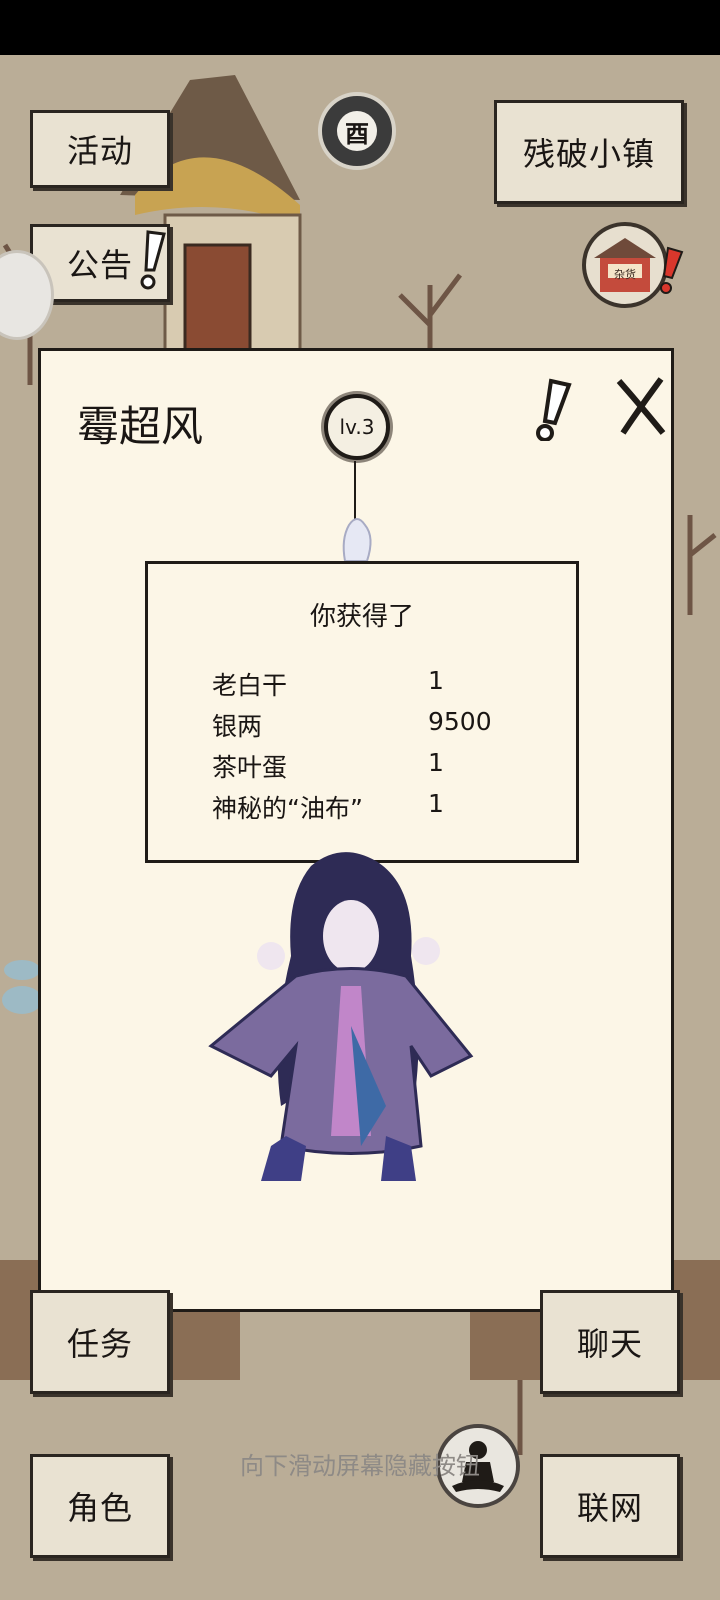  What do you see at coordinates (153, 260) in the screenshot?
I see `notice-alert-icon` at bounding box center [153, 260].